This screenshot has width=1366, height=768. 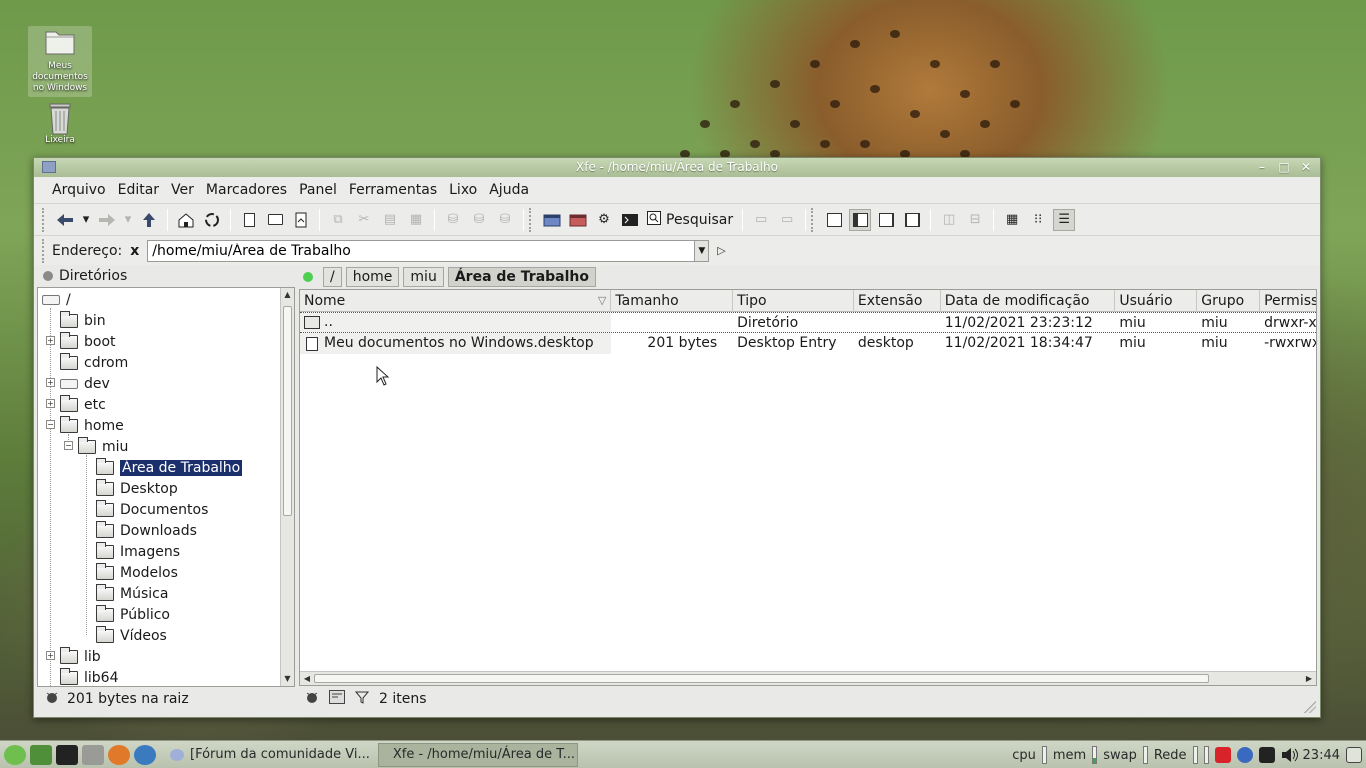 I want to click on address-dropdown-icon: ▼, so click(x=702, y=250).